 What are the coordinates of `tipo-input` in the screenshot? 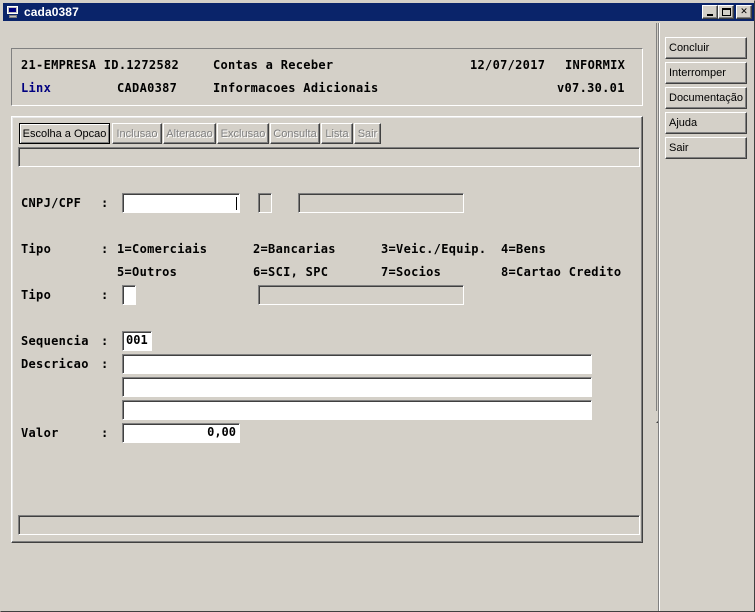 It's located at (129, 295).